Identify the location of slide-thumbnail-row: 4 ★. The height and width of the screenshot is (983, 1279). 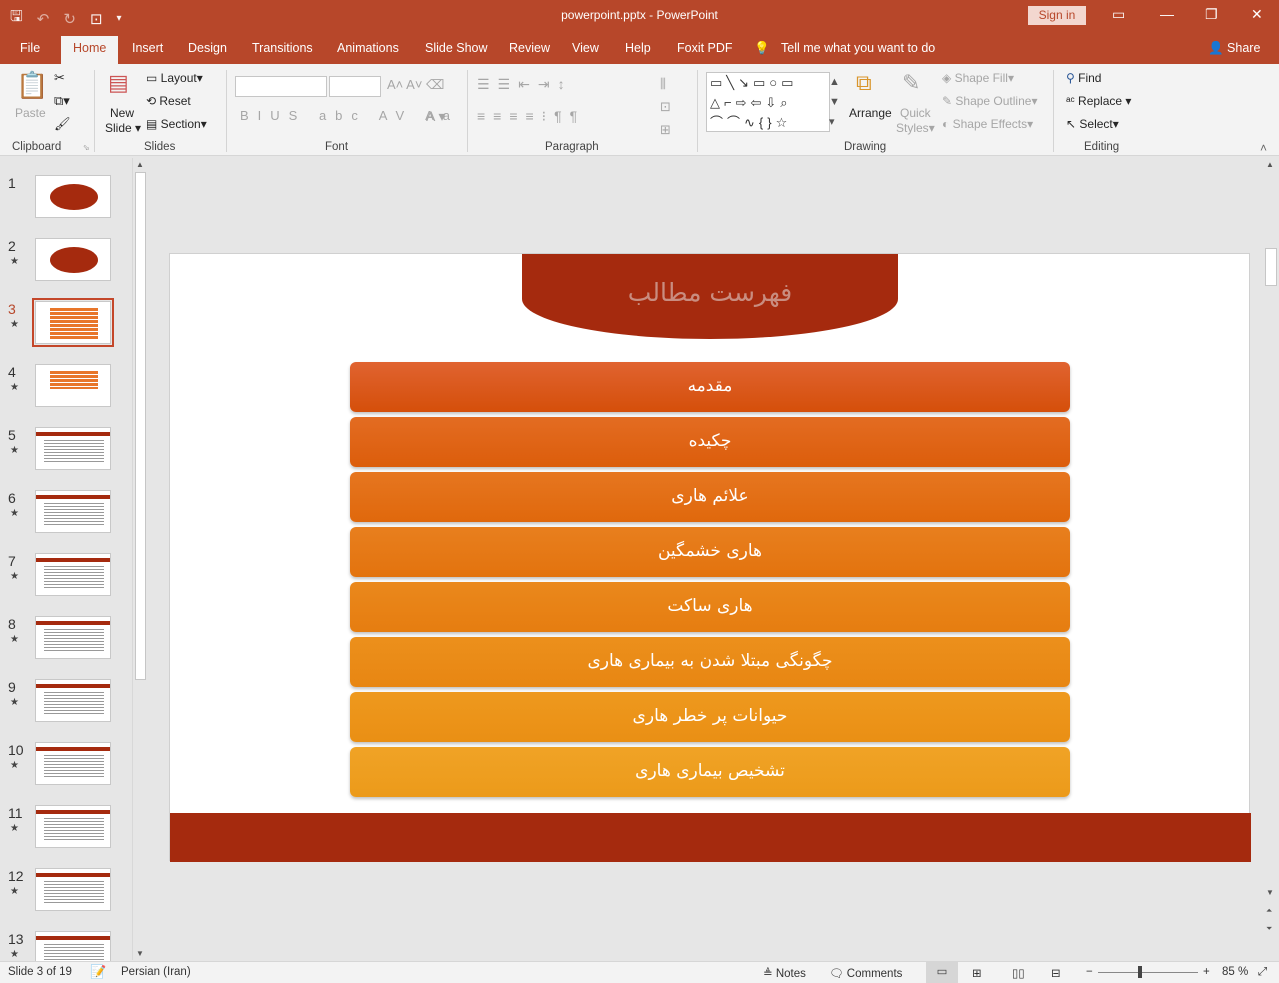
(67, 389).